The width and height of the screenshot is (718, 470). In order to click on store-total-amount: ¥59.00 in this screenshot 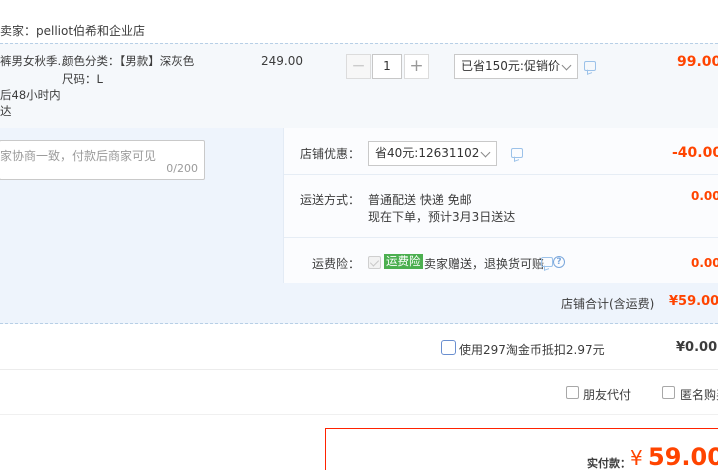, I will do `click(693, 301)`.